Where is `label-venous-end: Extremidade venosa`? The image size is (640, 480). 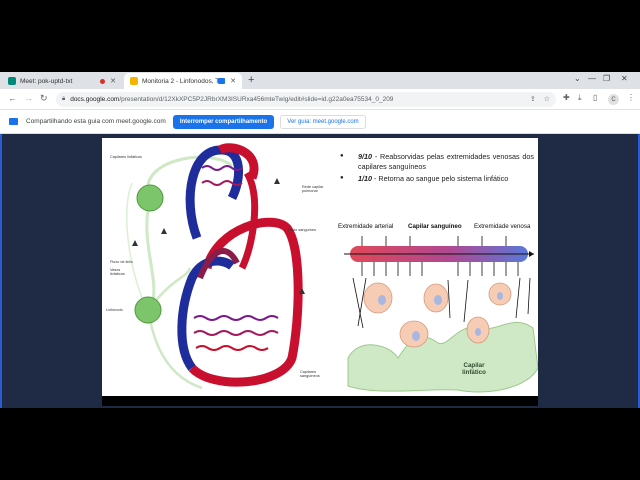
label-venous-end: Extremidade venosa is located at coordinates (502, 226).